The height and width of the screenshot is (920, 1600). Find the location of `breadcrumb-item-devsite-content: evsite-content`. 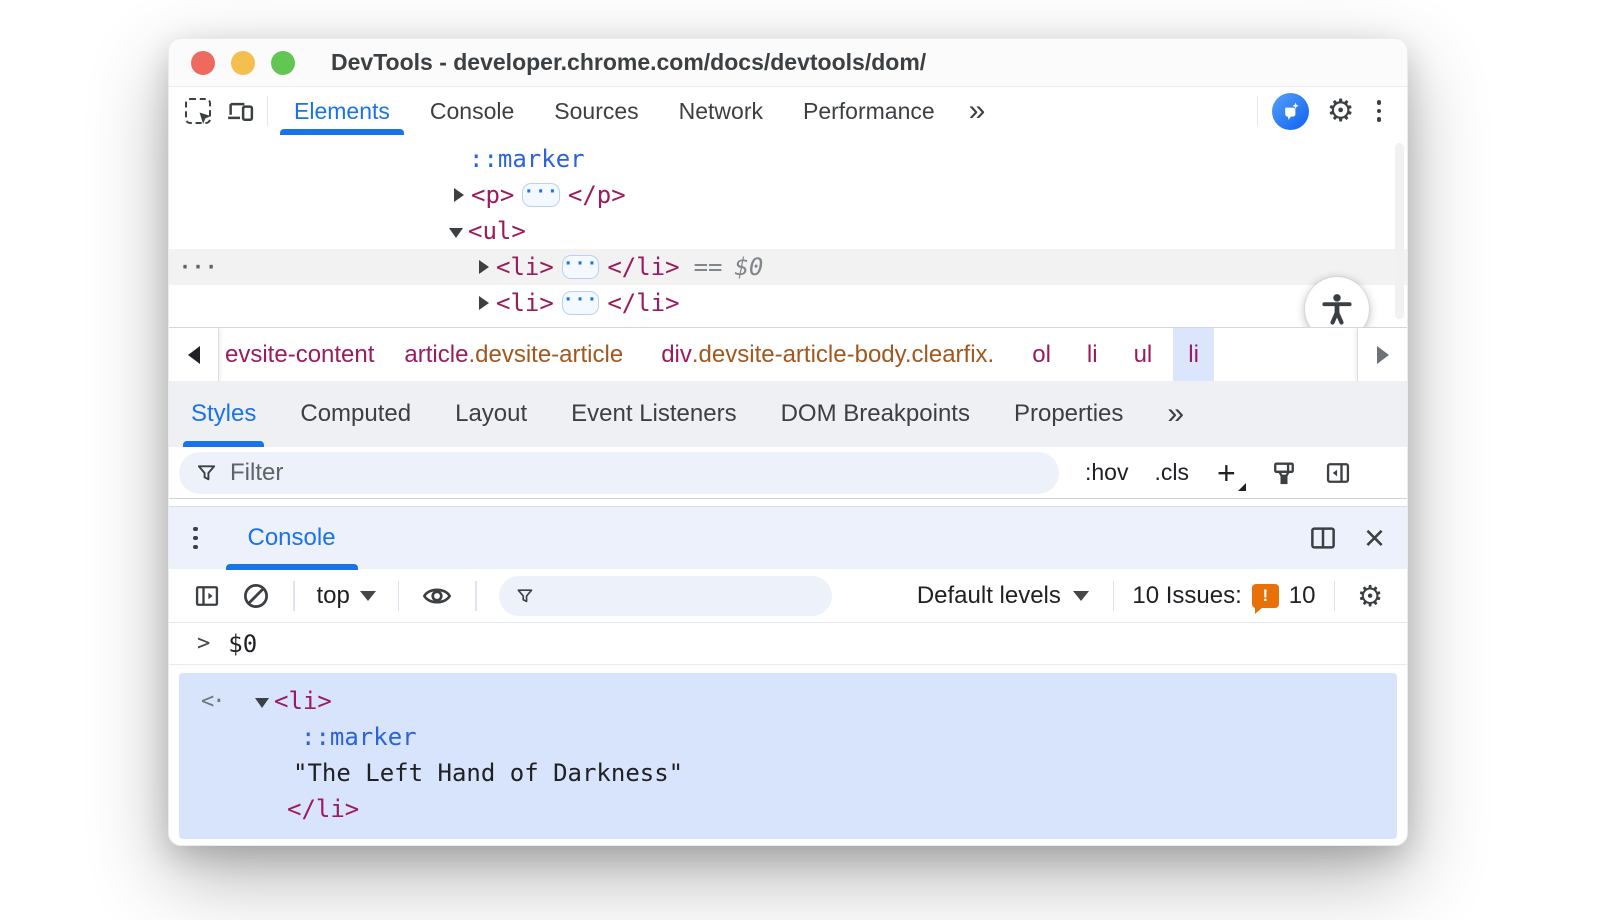

breadcrumb-item-devsite-content: evsite-content is located at coordinates (304, 354).